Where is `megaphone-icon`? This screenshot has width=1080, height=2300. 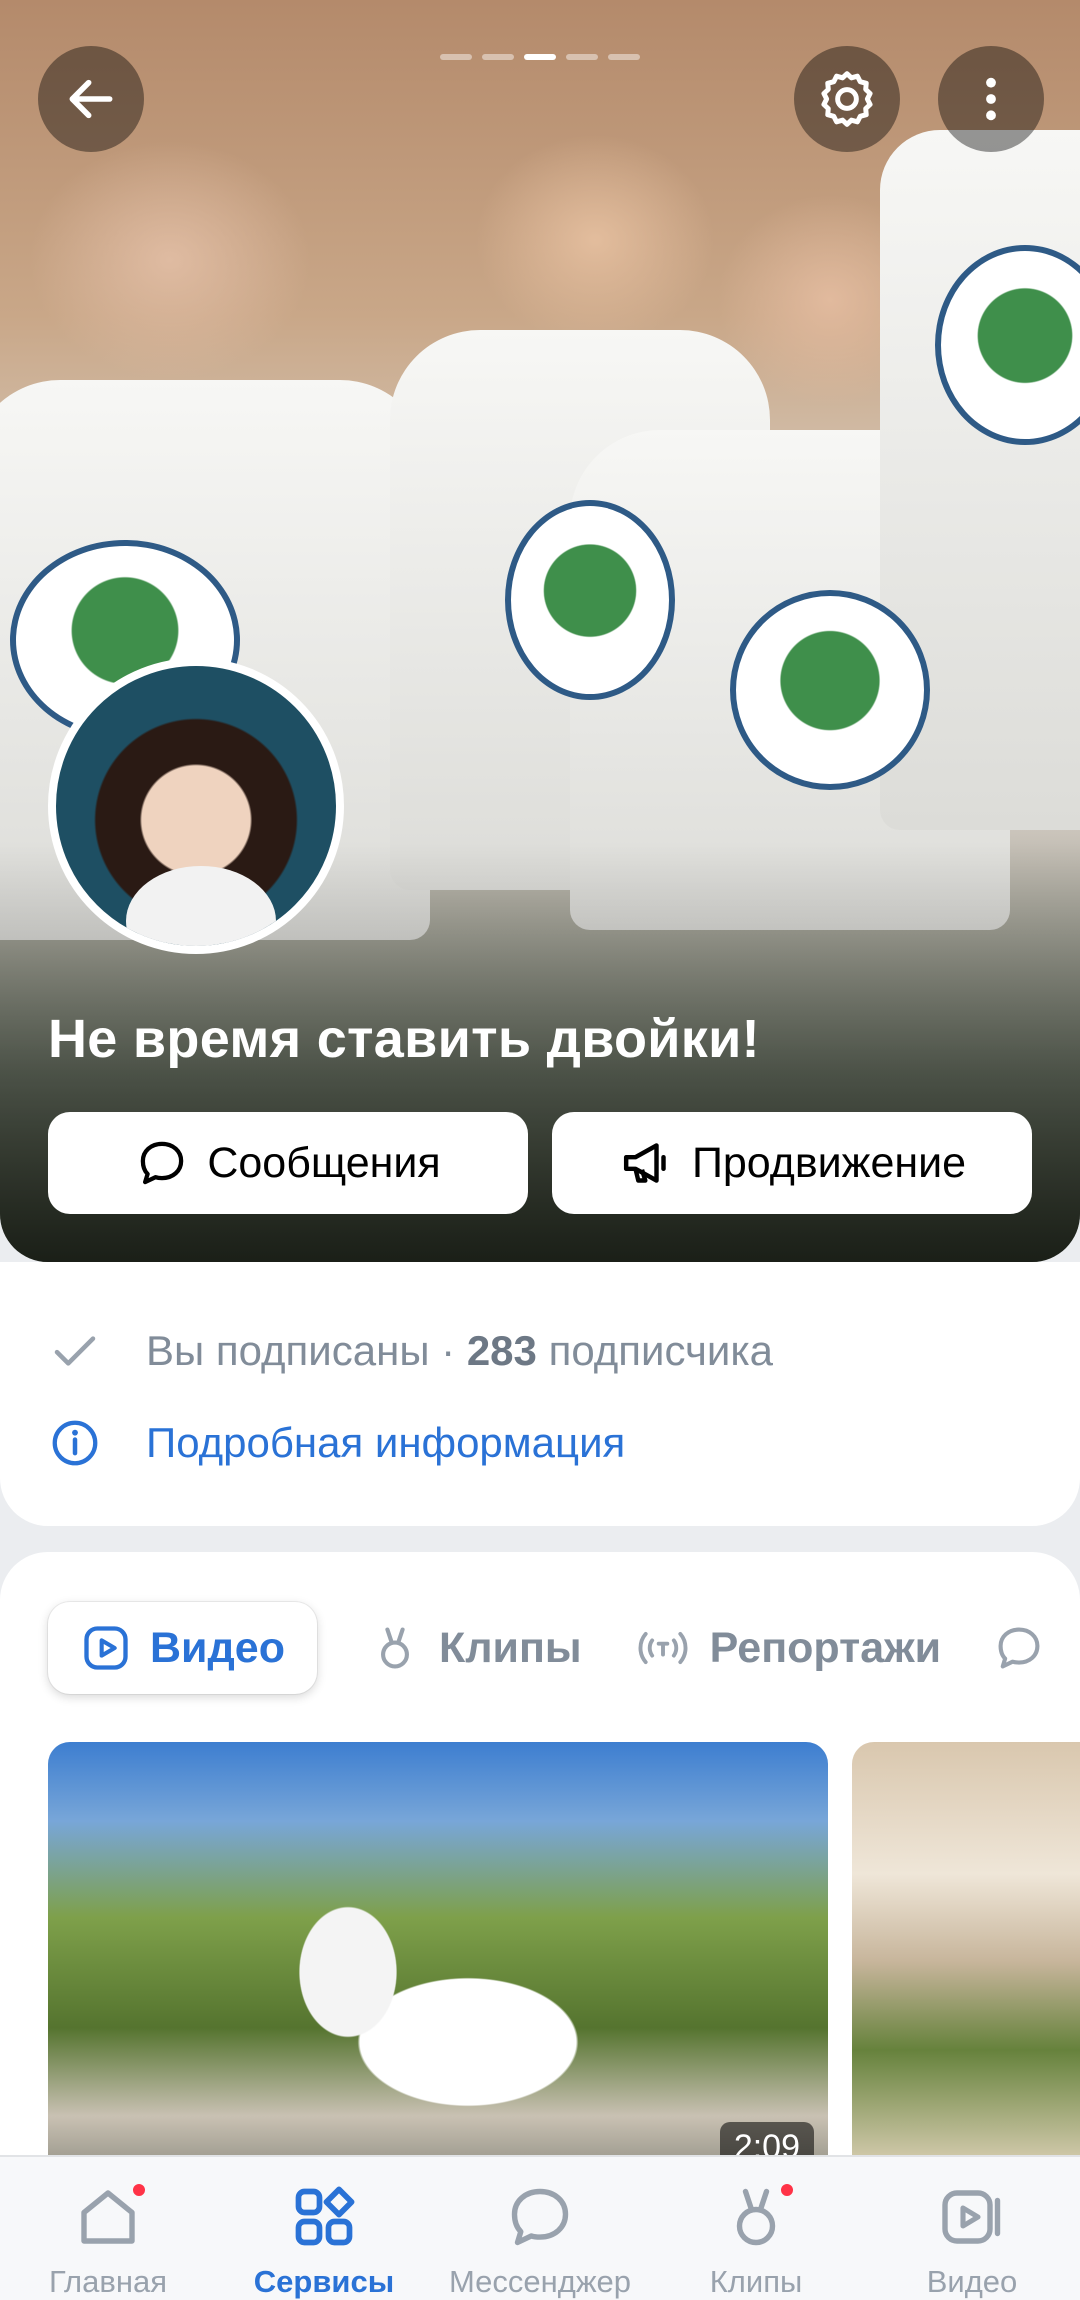
megaphone-icon is located at coordinates (644, 1163).